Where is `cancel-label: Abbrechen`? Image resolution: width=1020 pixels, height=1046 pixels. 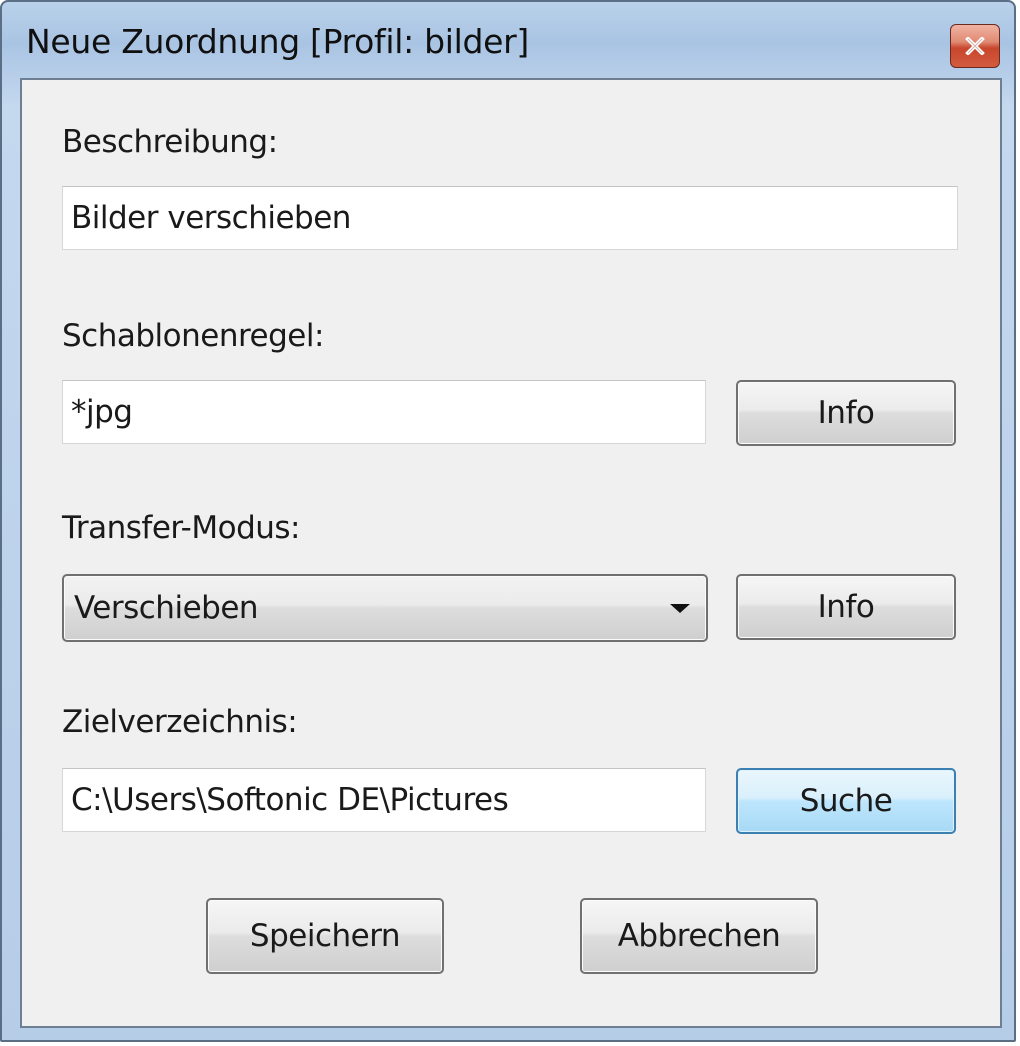 cancel-label: Abbrechen is located at coordinates (699, 936).